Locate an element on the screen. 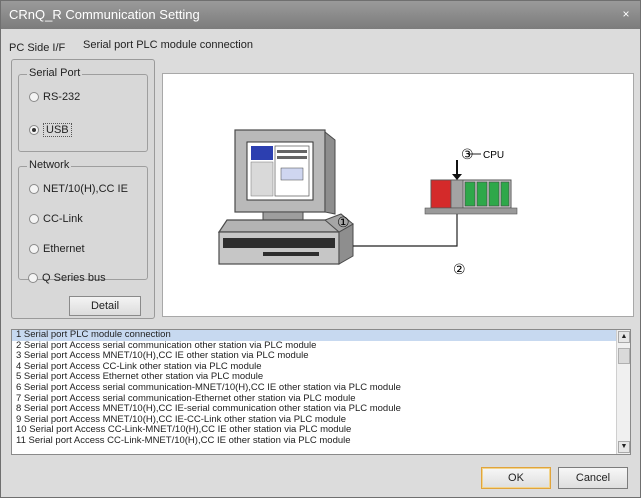  usb-cable is located at coordinates (405, 230).